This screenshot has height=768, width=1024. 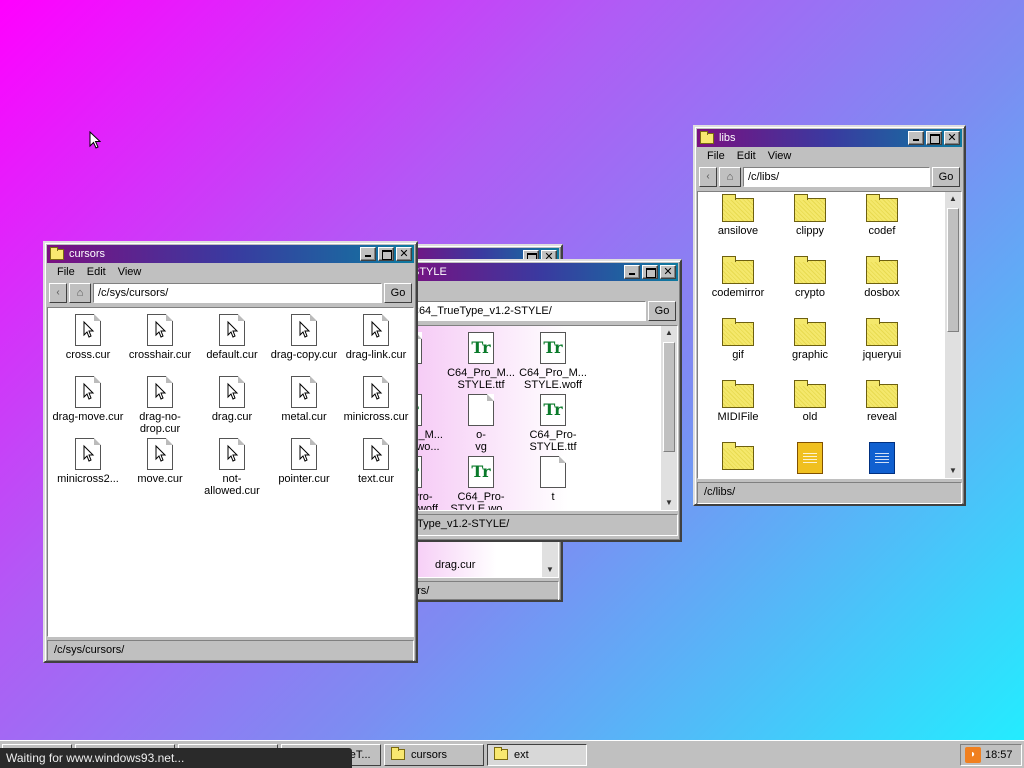 What do you see at coordinates (481, 425) in the screenshot?
I see `file-item: o- vg` at bounding box center [481, 425].